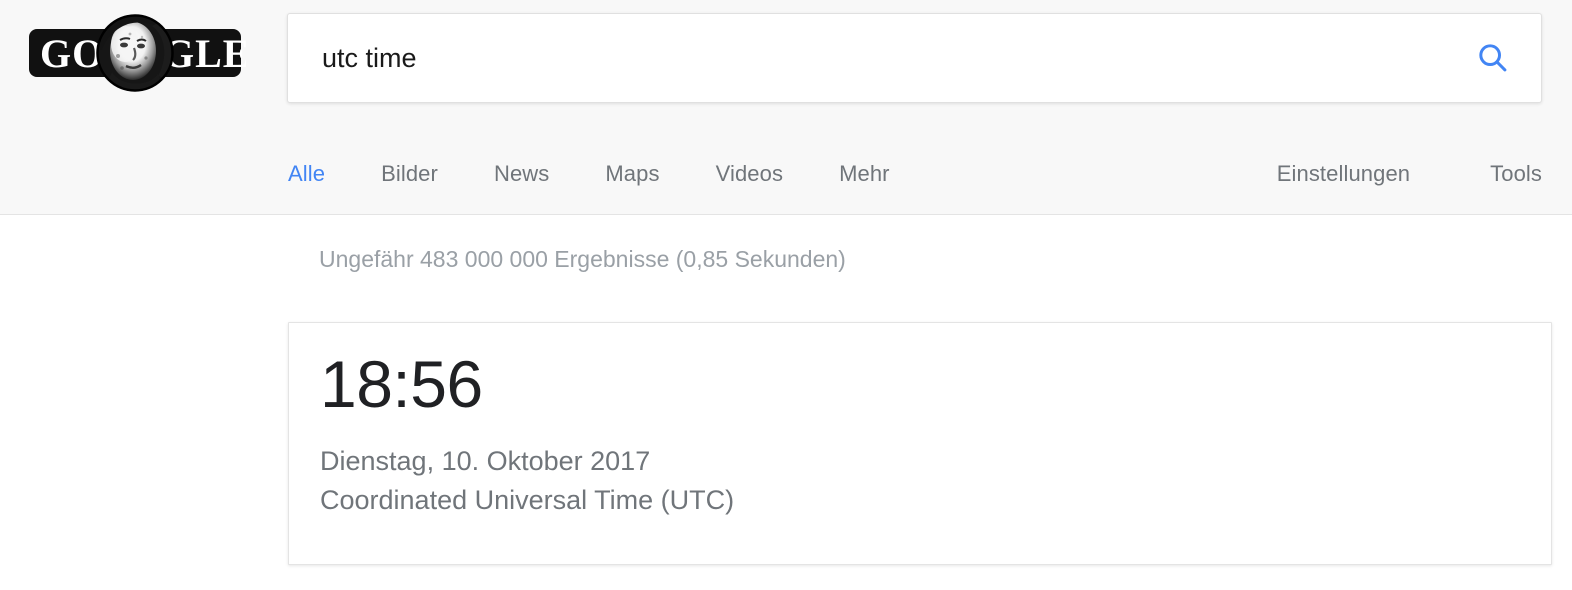  Describe the element at coordinates (72, 53) in the screenshot. I see `svg-text: GO` at that location.